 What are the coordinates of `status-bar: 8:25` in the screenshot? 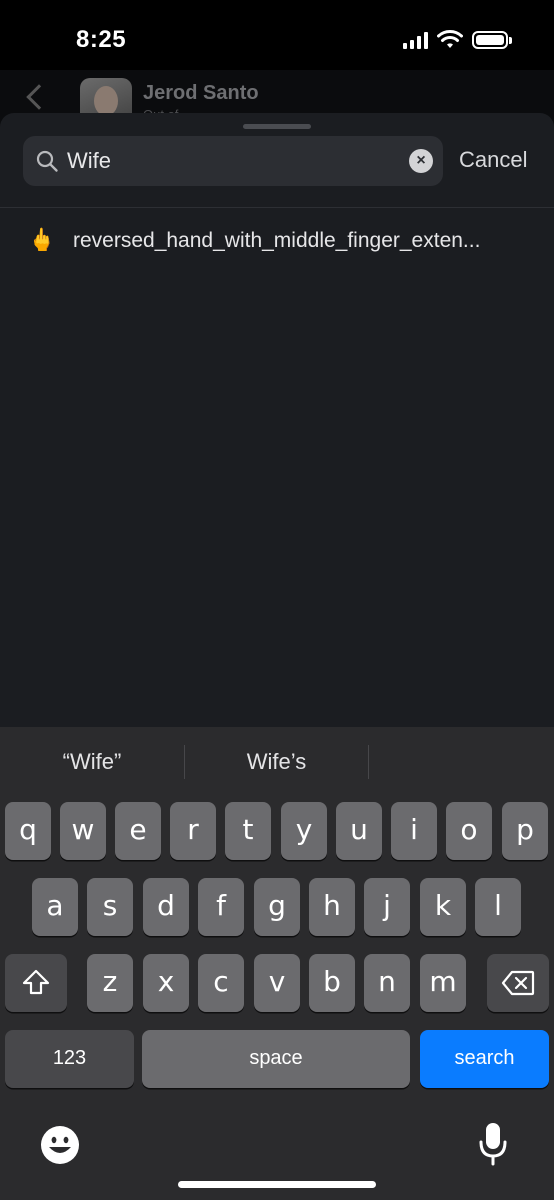 It's located at (277, 40).